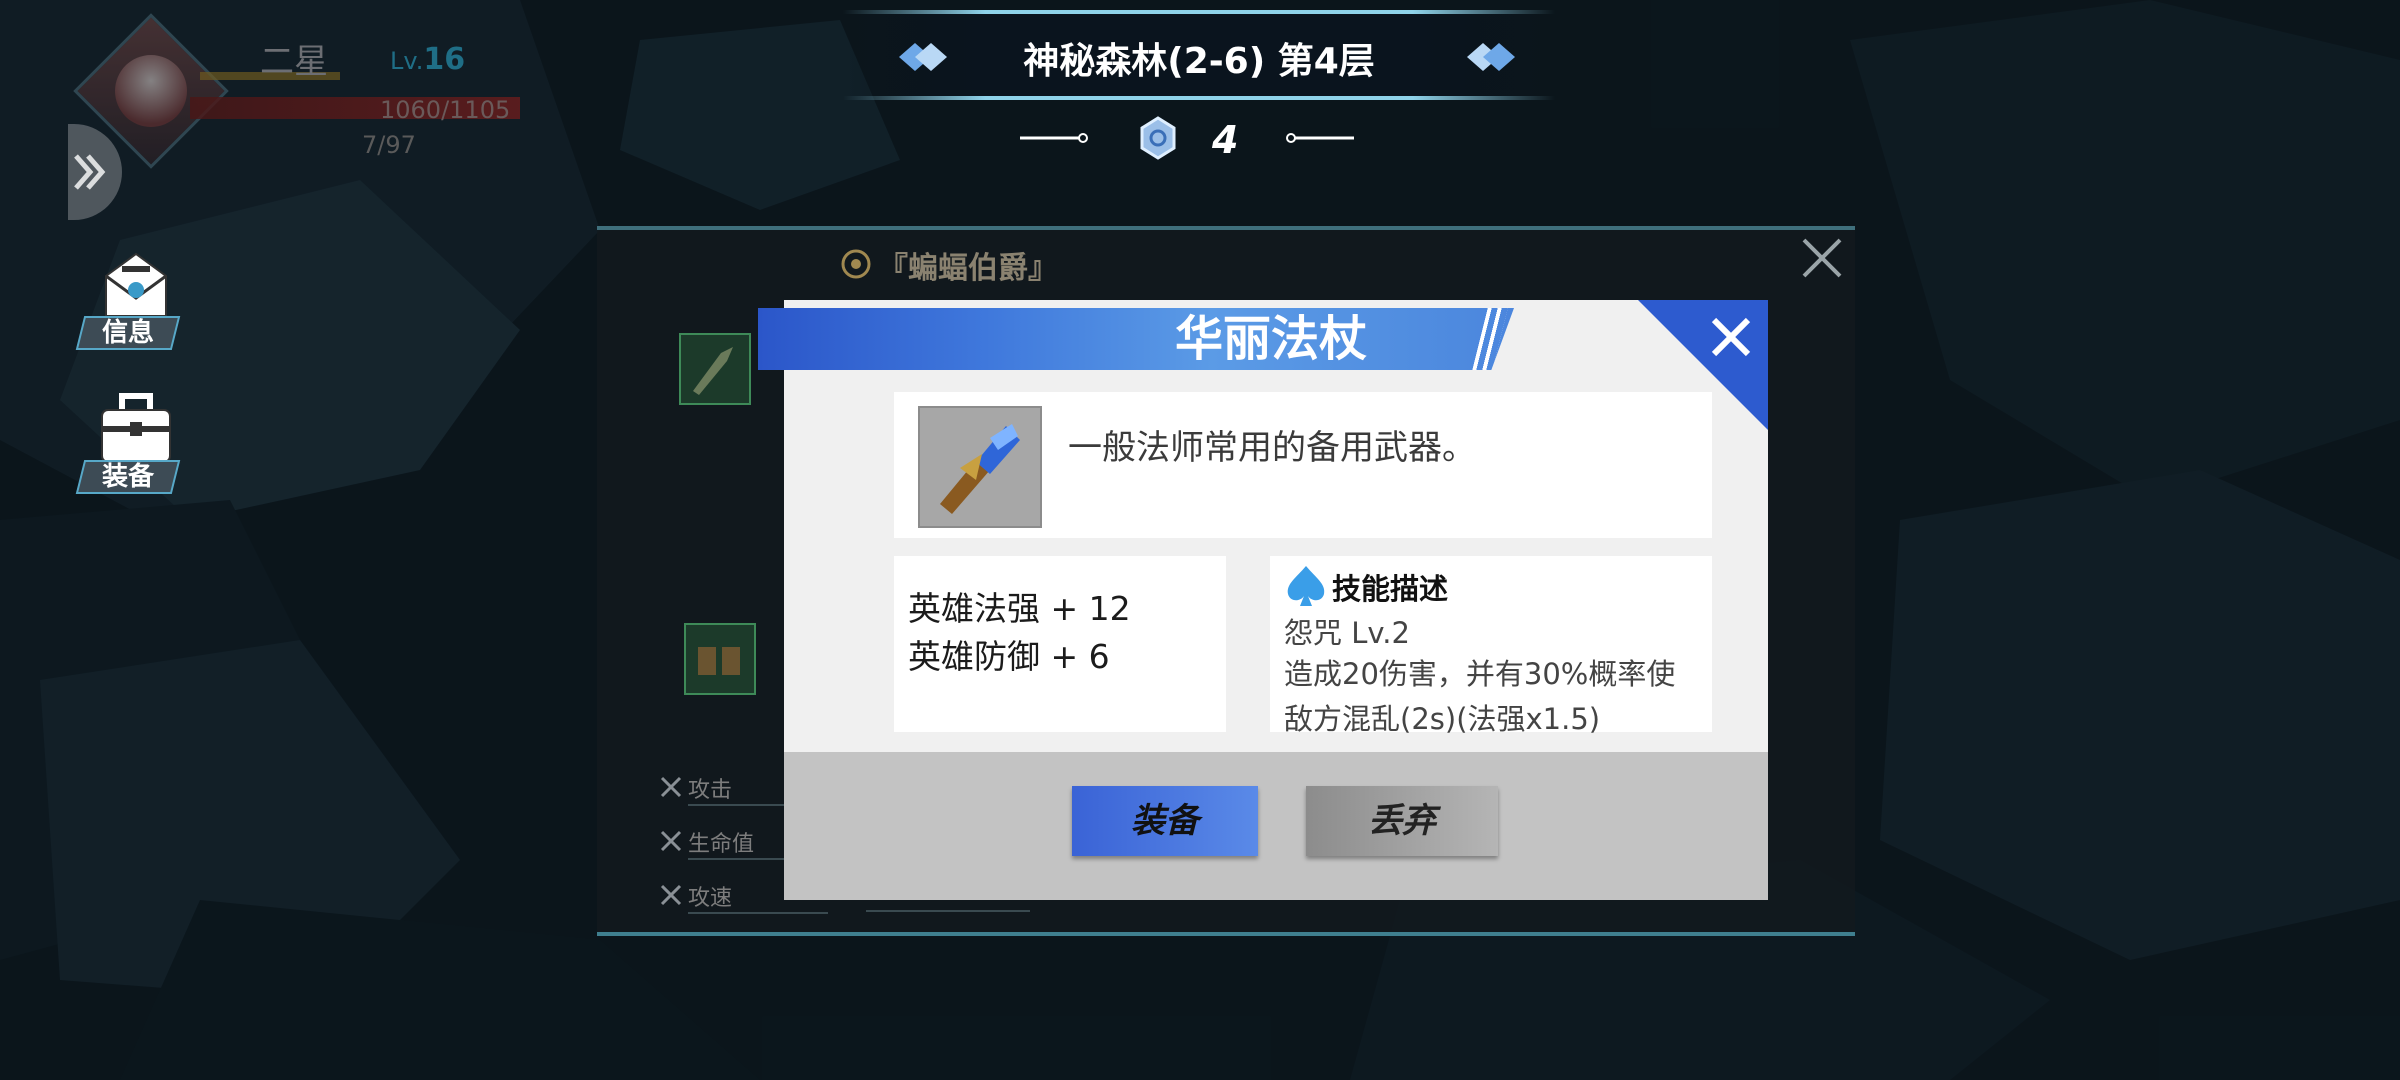 The width and height of the screenshot is (2400, 1080). Describe the element at coordinates (1225, 140) in the screenshot. I see `key-count: 4` at that location.